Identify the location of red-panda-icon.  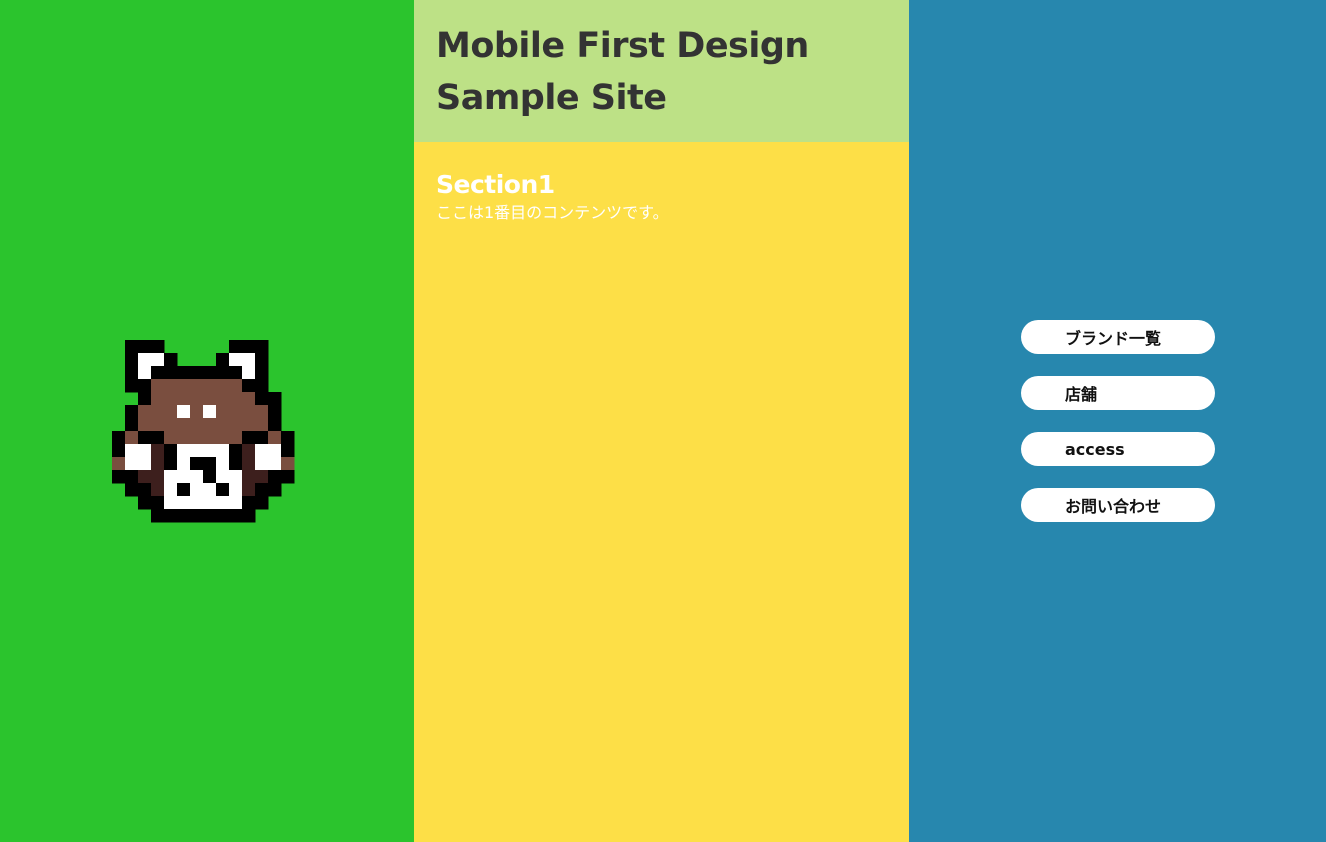
(203, 431).